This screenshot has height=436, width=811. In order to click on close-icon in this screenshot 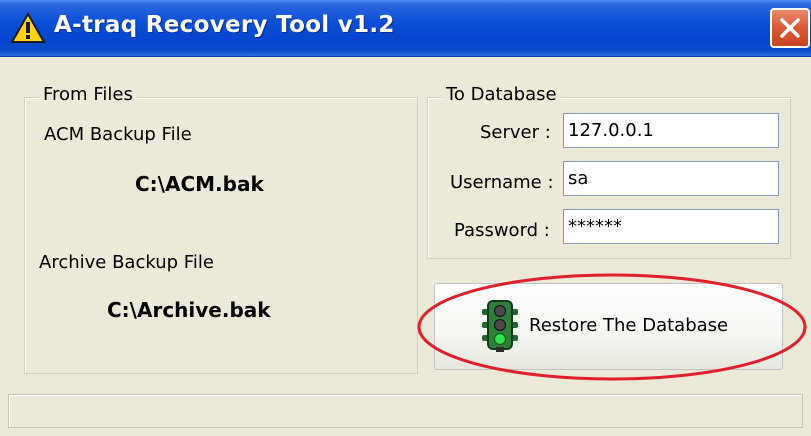, I will do `click(790, 28)`.